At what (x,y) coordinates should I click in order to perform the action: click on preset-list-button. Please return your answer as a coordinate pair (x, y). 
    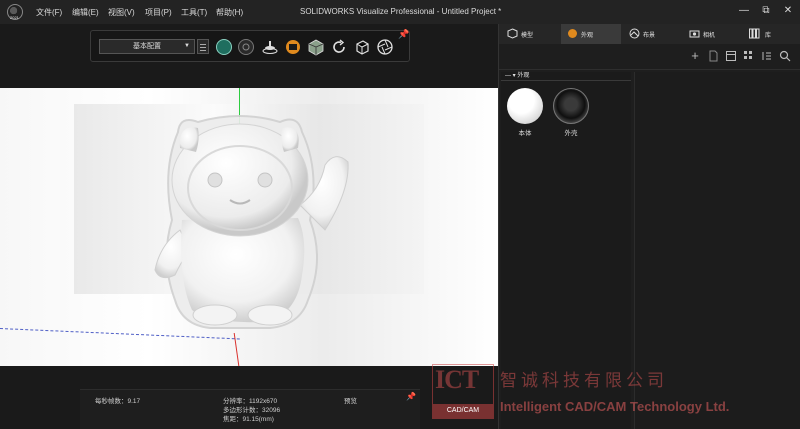
    Looking at the image, I should click on (203, 46).